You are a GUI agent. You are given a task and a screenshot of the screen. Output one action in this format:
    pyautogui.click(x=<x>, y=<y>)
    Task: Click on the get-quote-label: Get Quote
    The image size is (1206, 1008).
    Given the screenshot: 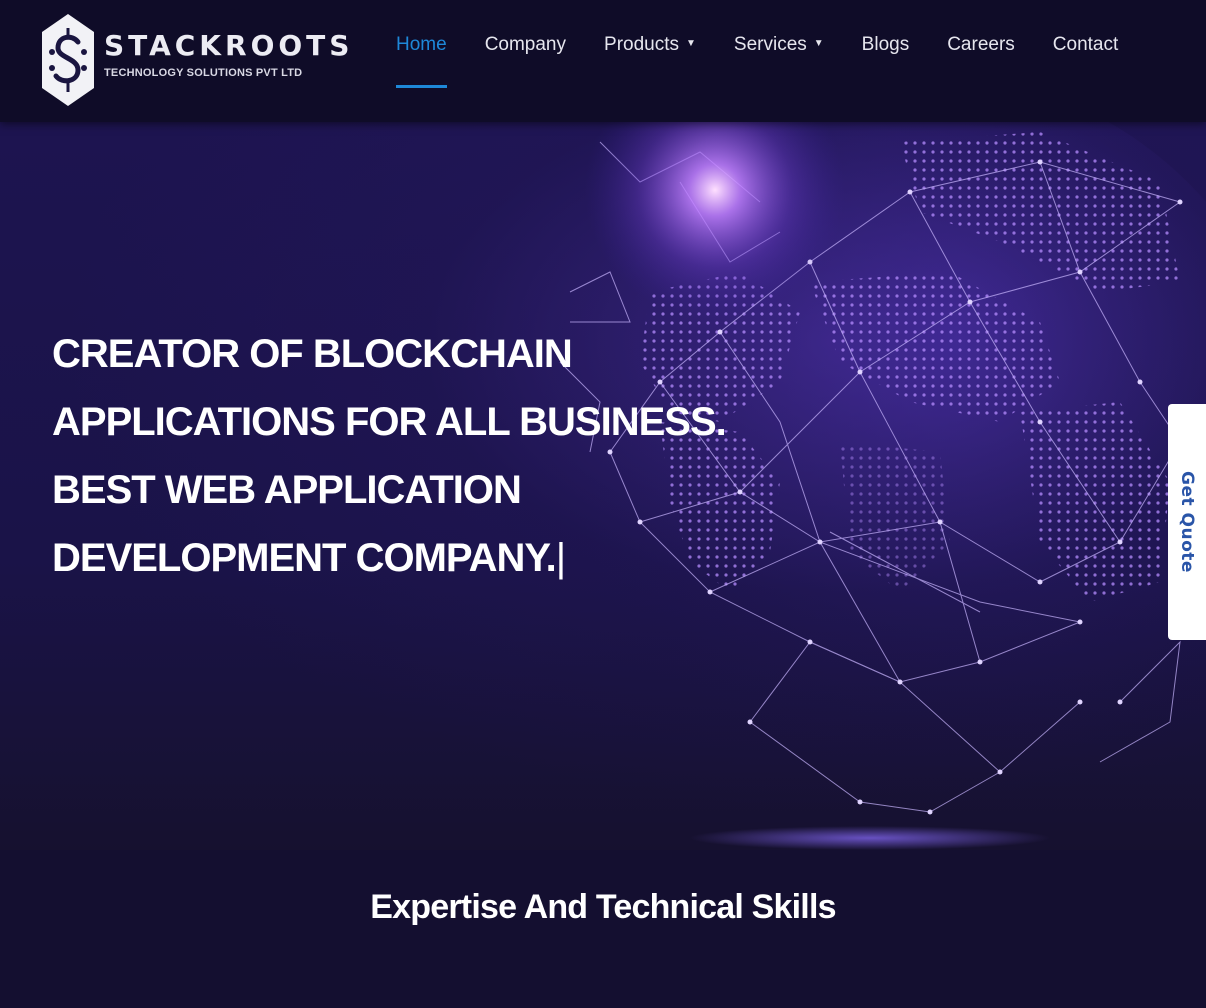 What is the action you would take?
    pyautogui.click(x=1187, y=522)
    